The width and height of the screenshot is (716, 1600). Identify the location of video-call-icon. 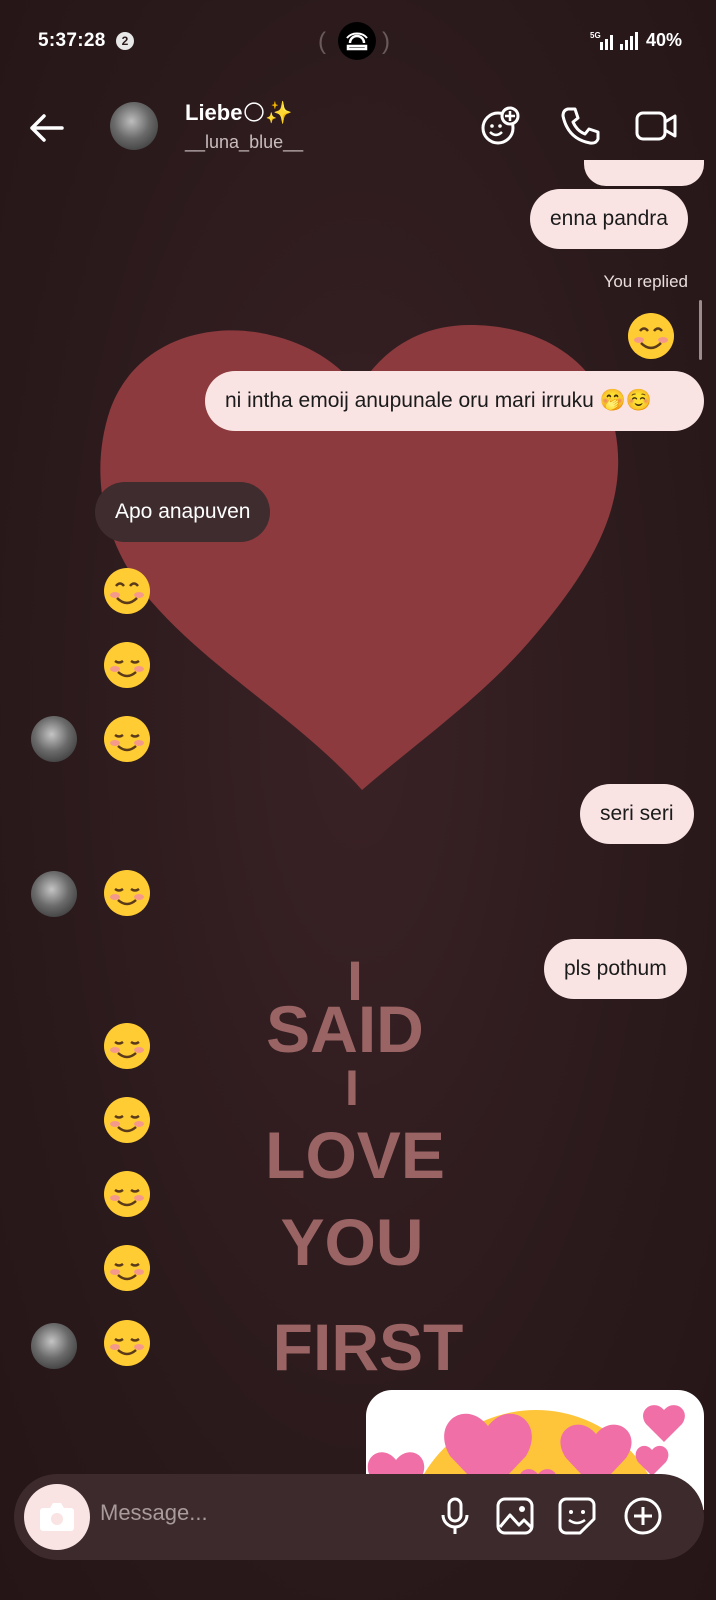
(656, 126).